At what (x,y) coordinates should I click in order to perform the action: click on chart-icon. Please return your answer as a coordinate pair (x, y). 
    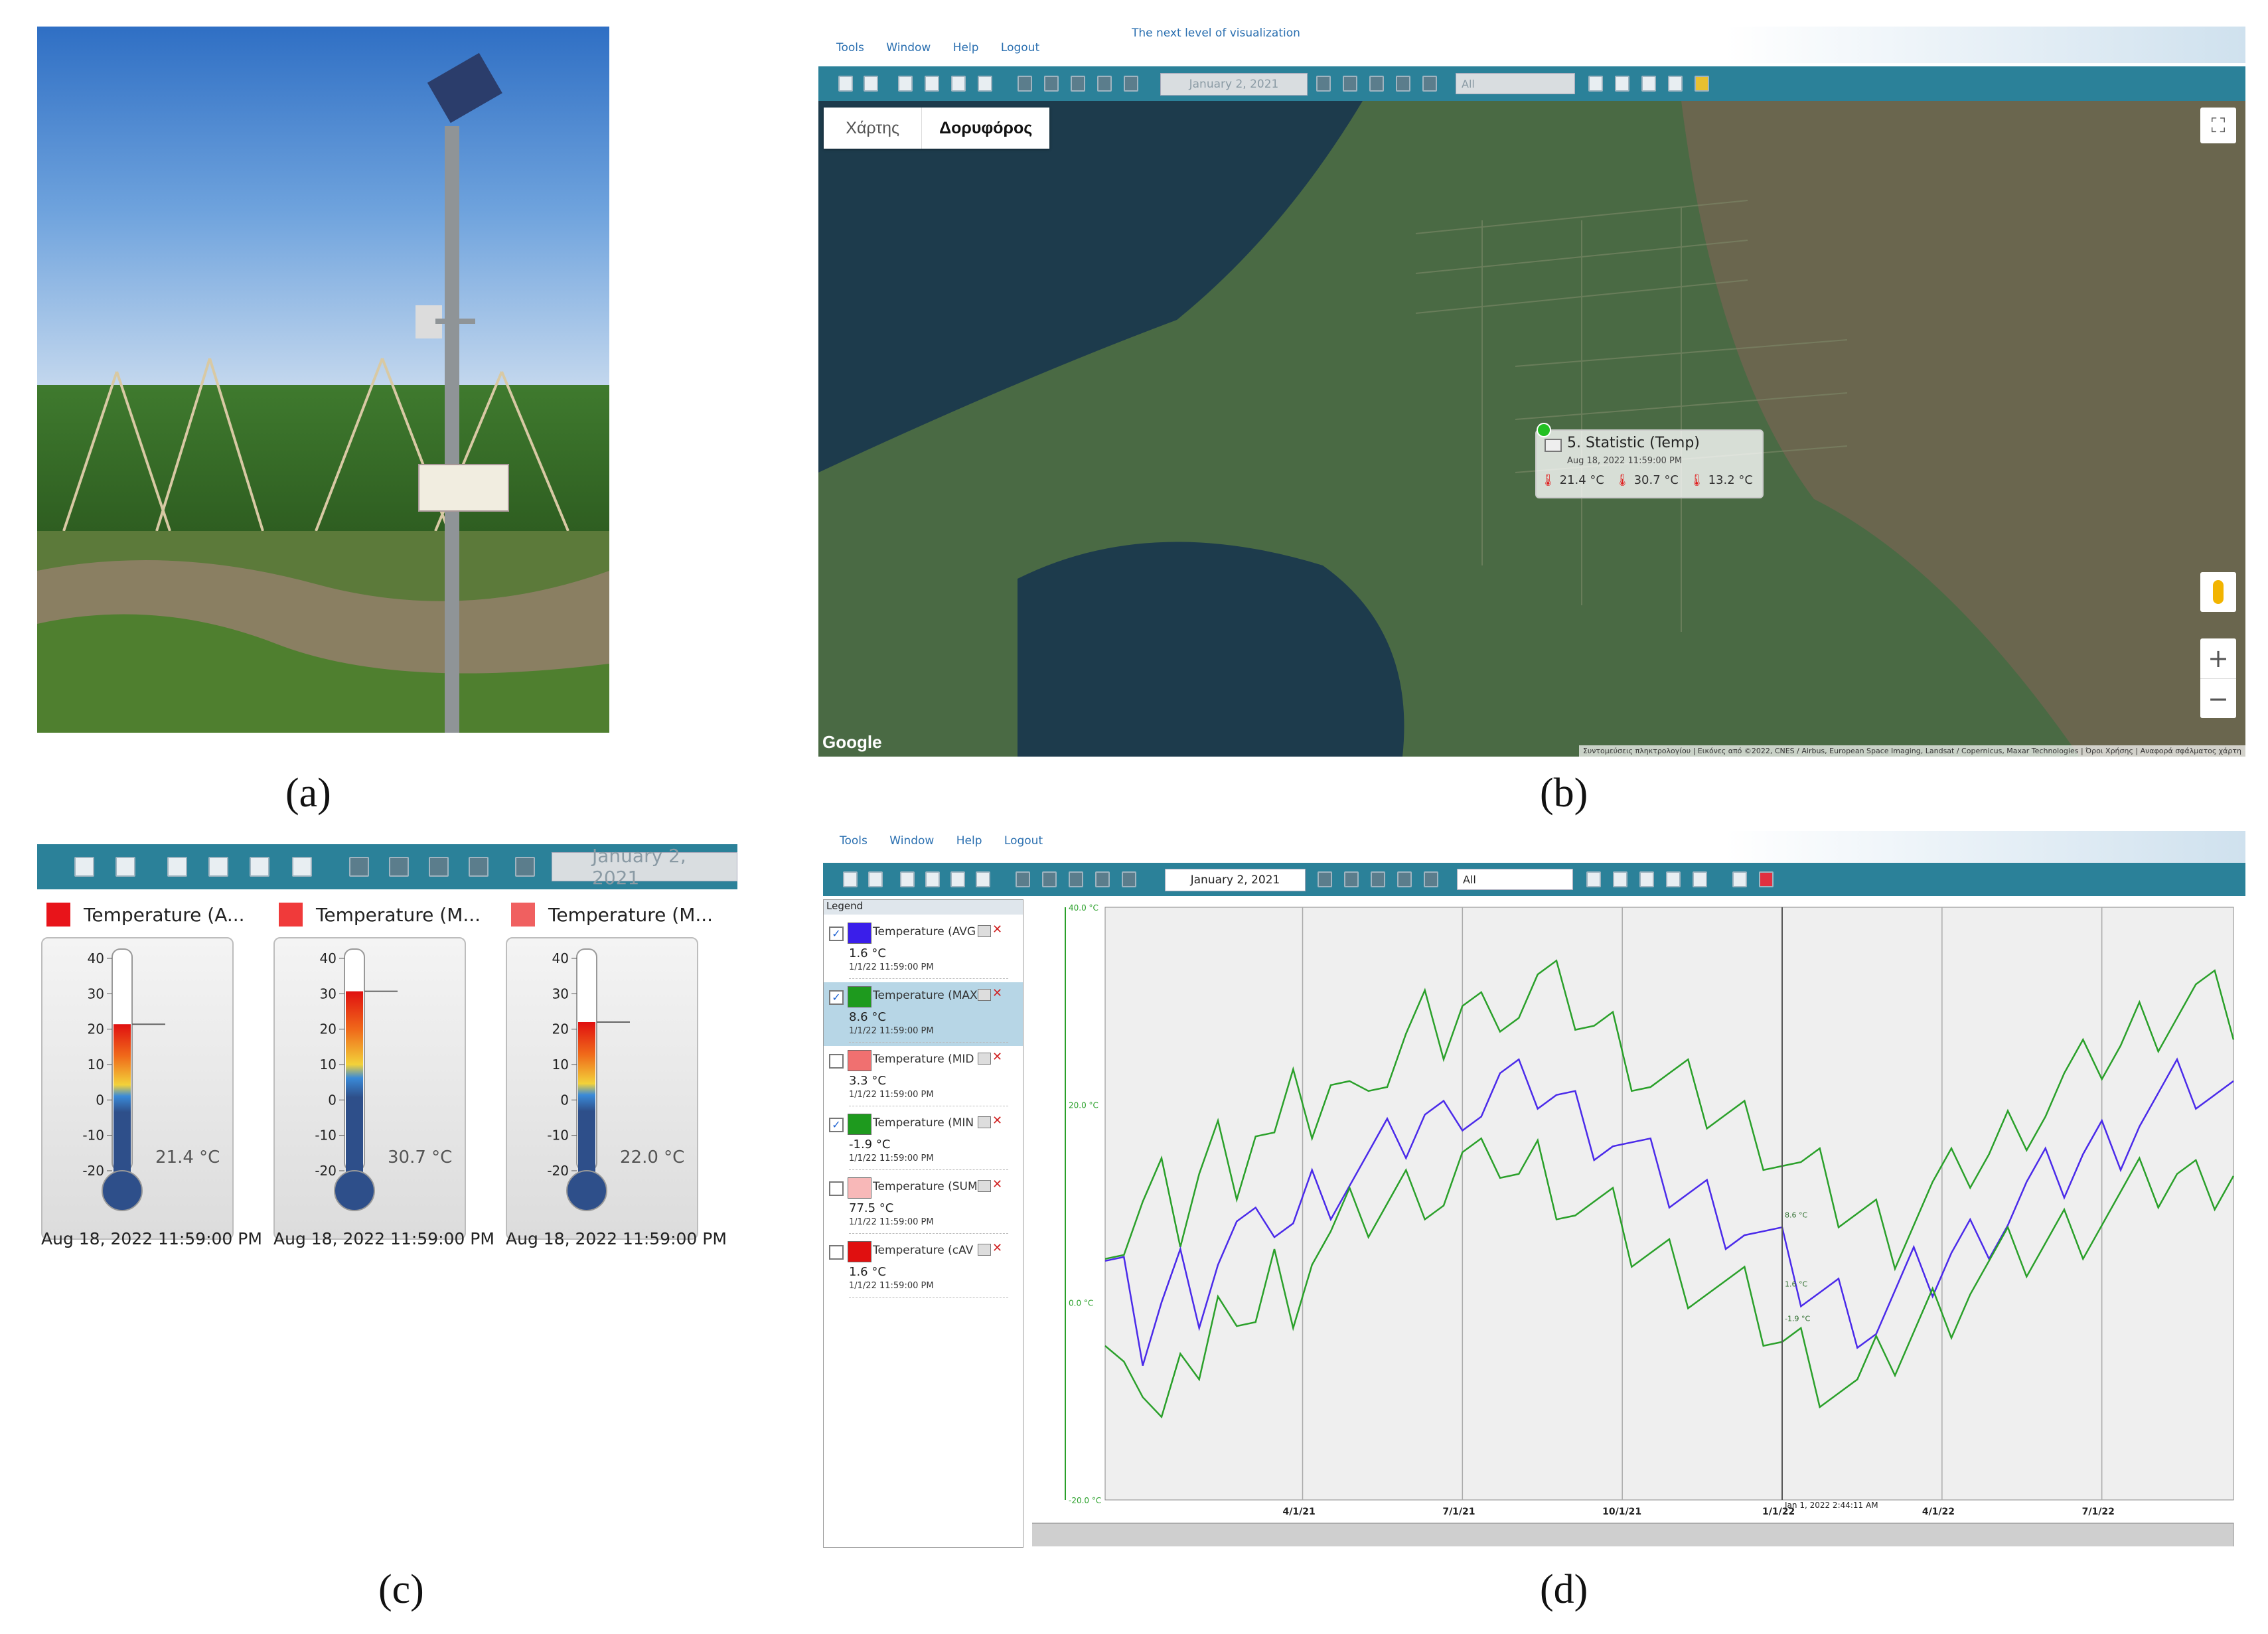
    Looking at the image, I should click on (1595, 84).